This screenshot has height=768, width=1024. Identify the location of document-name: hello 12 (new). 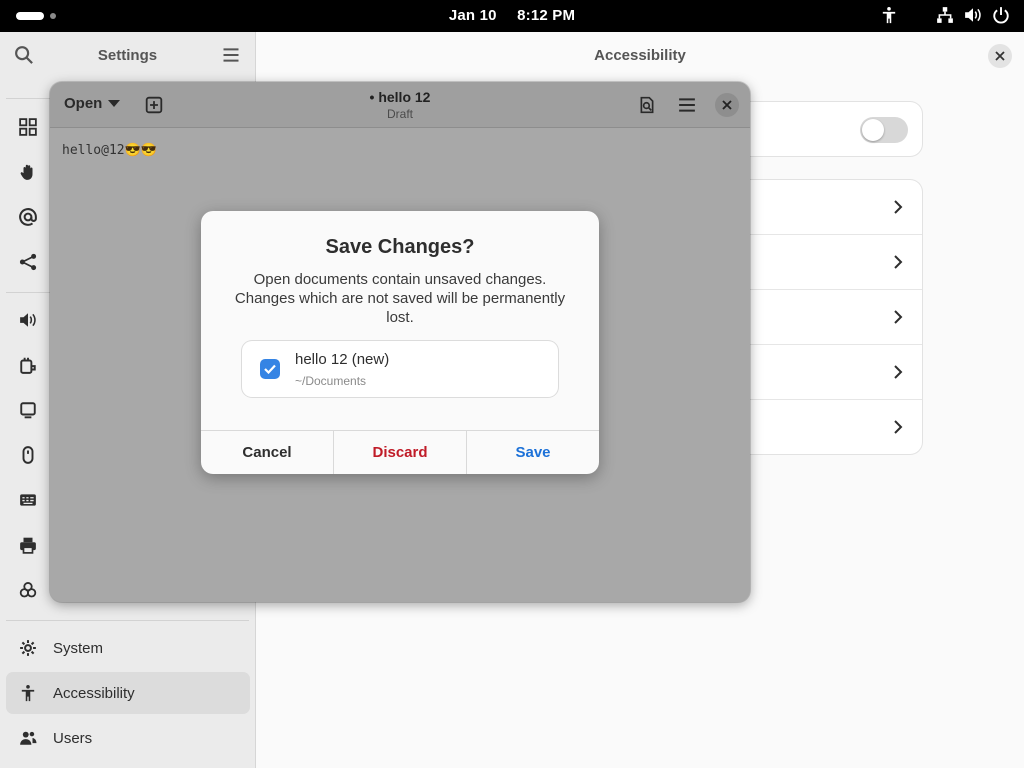
(342, 359).